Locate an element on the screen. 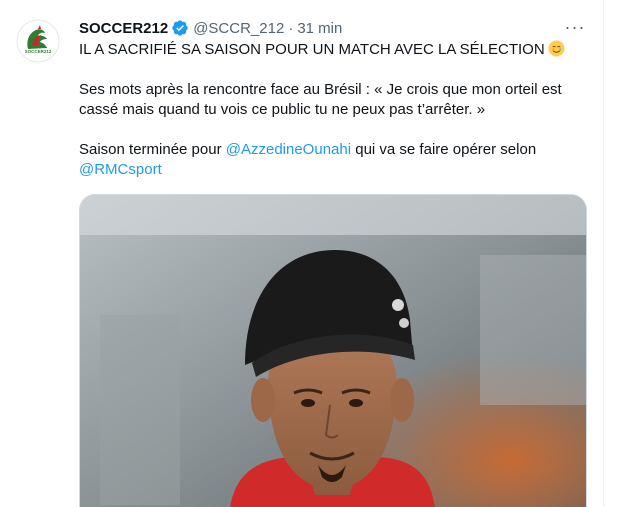 The height and width of the screenshot is (507, 624). soccer212-logo-icon: SOCCER212 is located at coordinates (38, 41).